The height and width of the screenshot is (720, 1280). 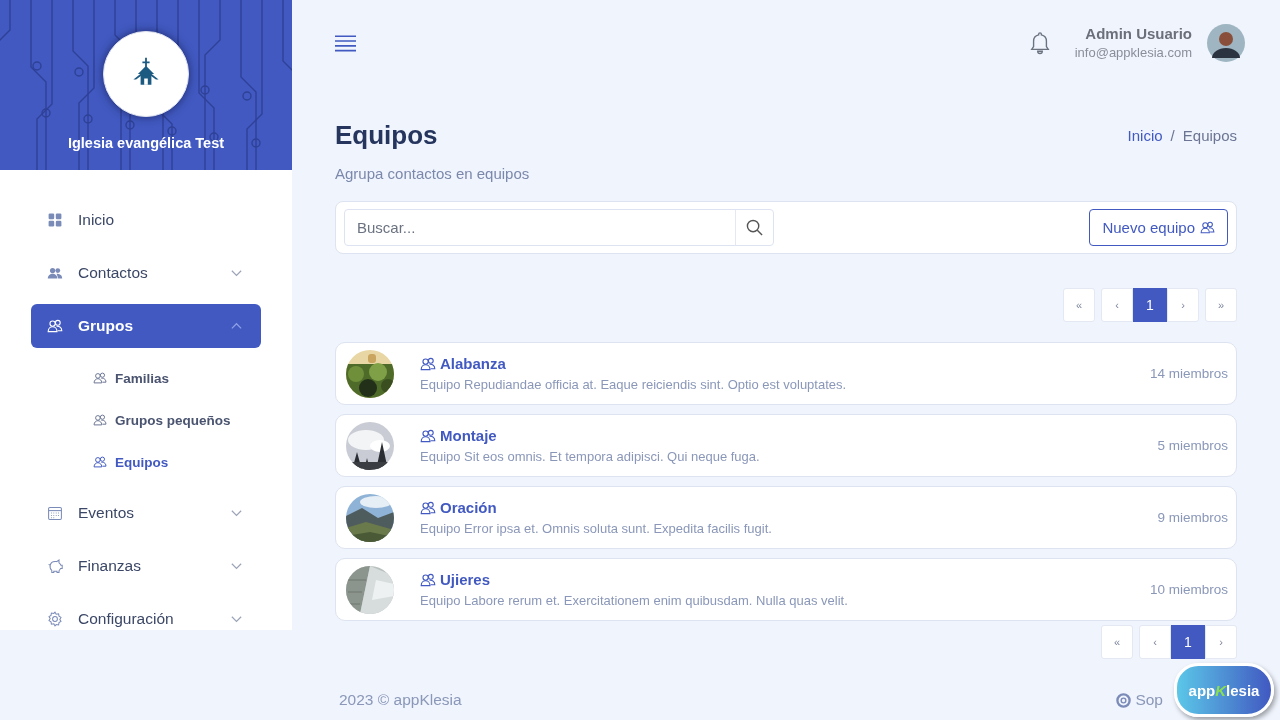 I want to click on team-name: Montaje, so click(x=458, y=435).